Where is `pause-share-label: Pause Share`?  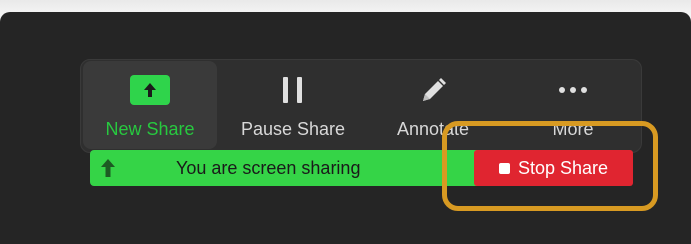
pause-share-label: Pause Share is located at coordinates (293, 129).